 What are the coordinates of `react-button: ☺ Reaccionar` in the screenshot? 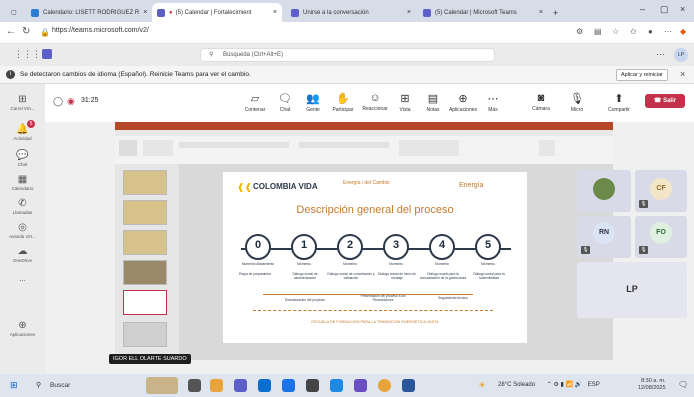 It's located at (375, 102).